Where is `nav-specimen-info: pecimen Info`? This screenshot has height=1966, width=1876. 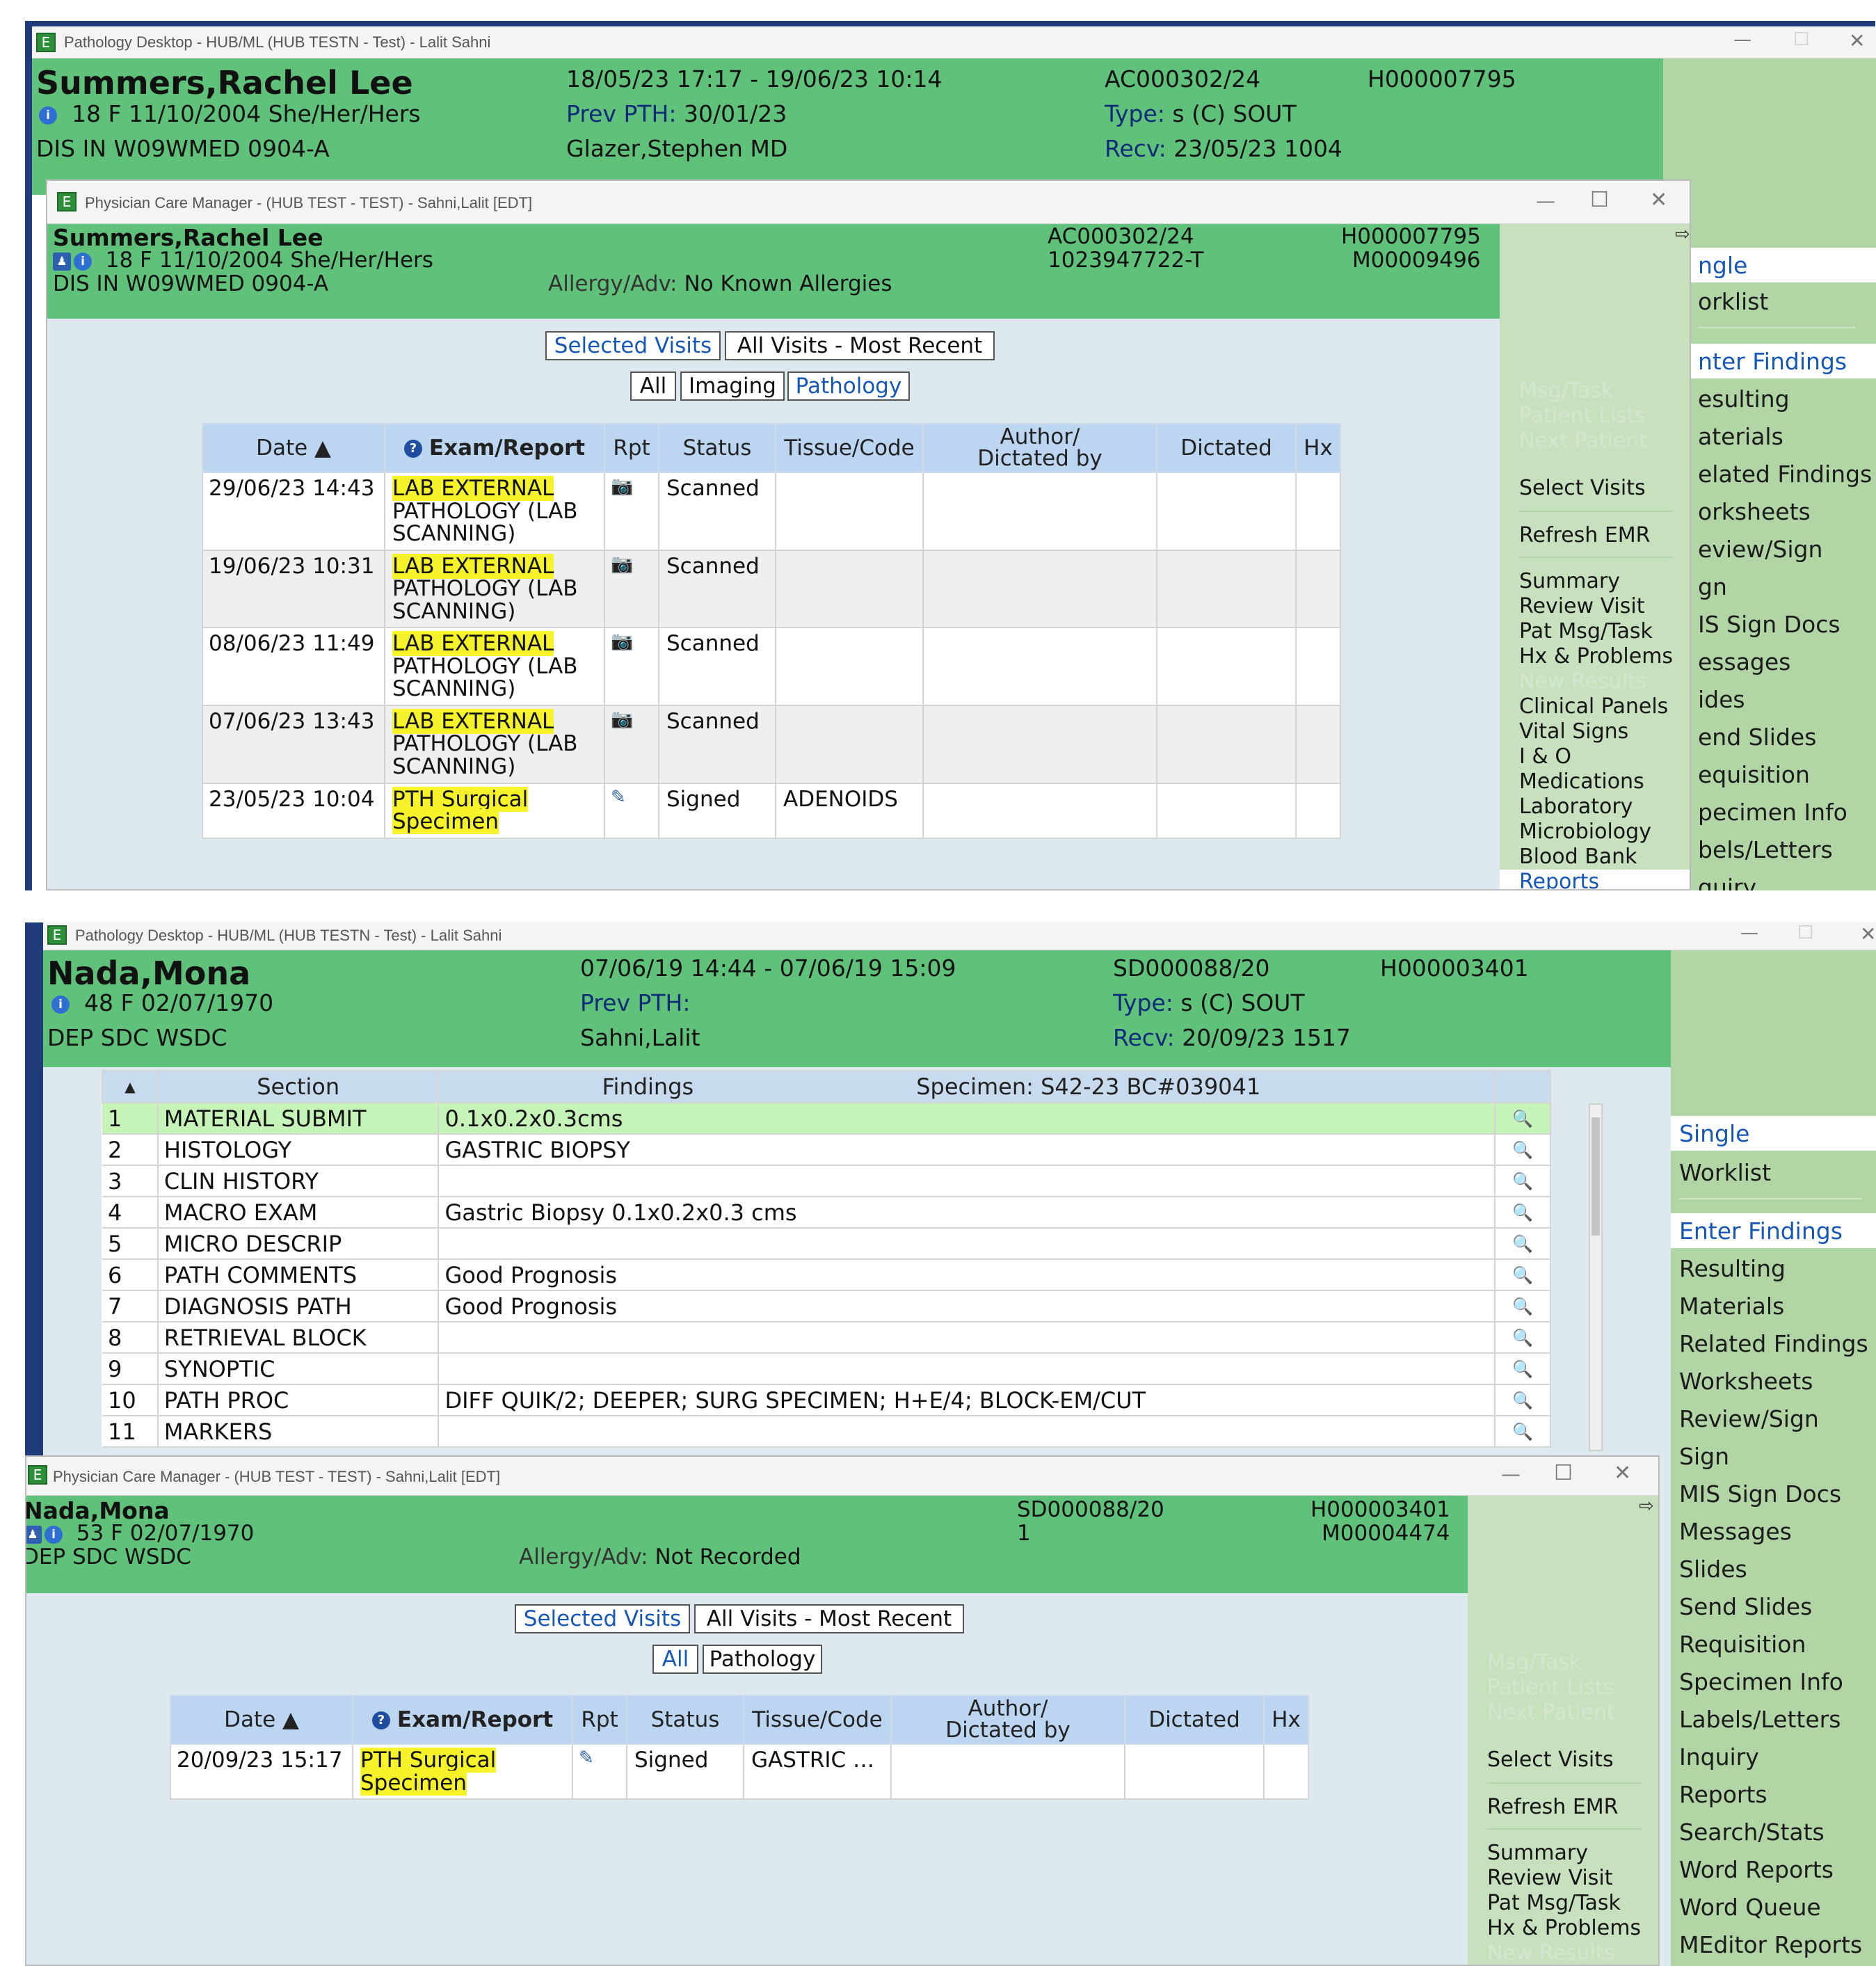 nav-specimen-info: pecimen Info is located at coordinates (1769, 812).